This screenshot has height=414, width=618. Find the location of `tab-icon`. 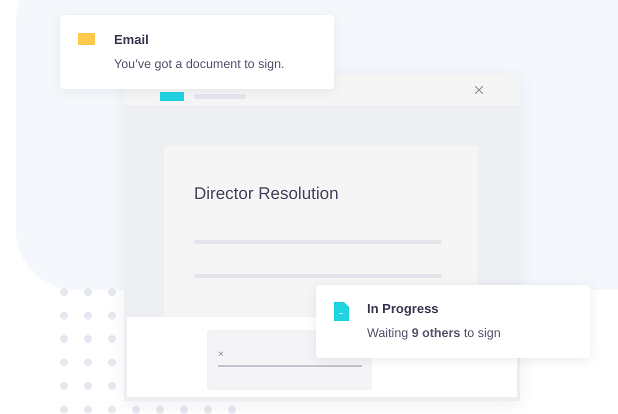

tab-icon is located at coordinates (172, 96).